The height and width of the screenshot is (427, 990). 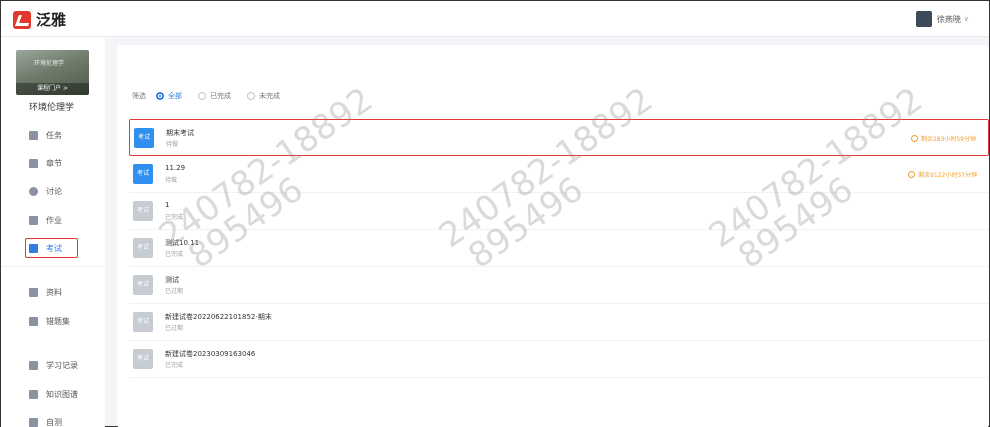 I want to click on chapter-icon, so click(x=33, y=163).